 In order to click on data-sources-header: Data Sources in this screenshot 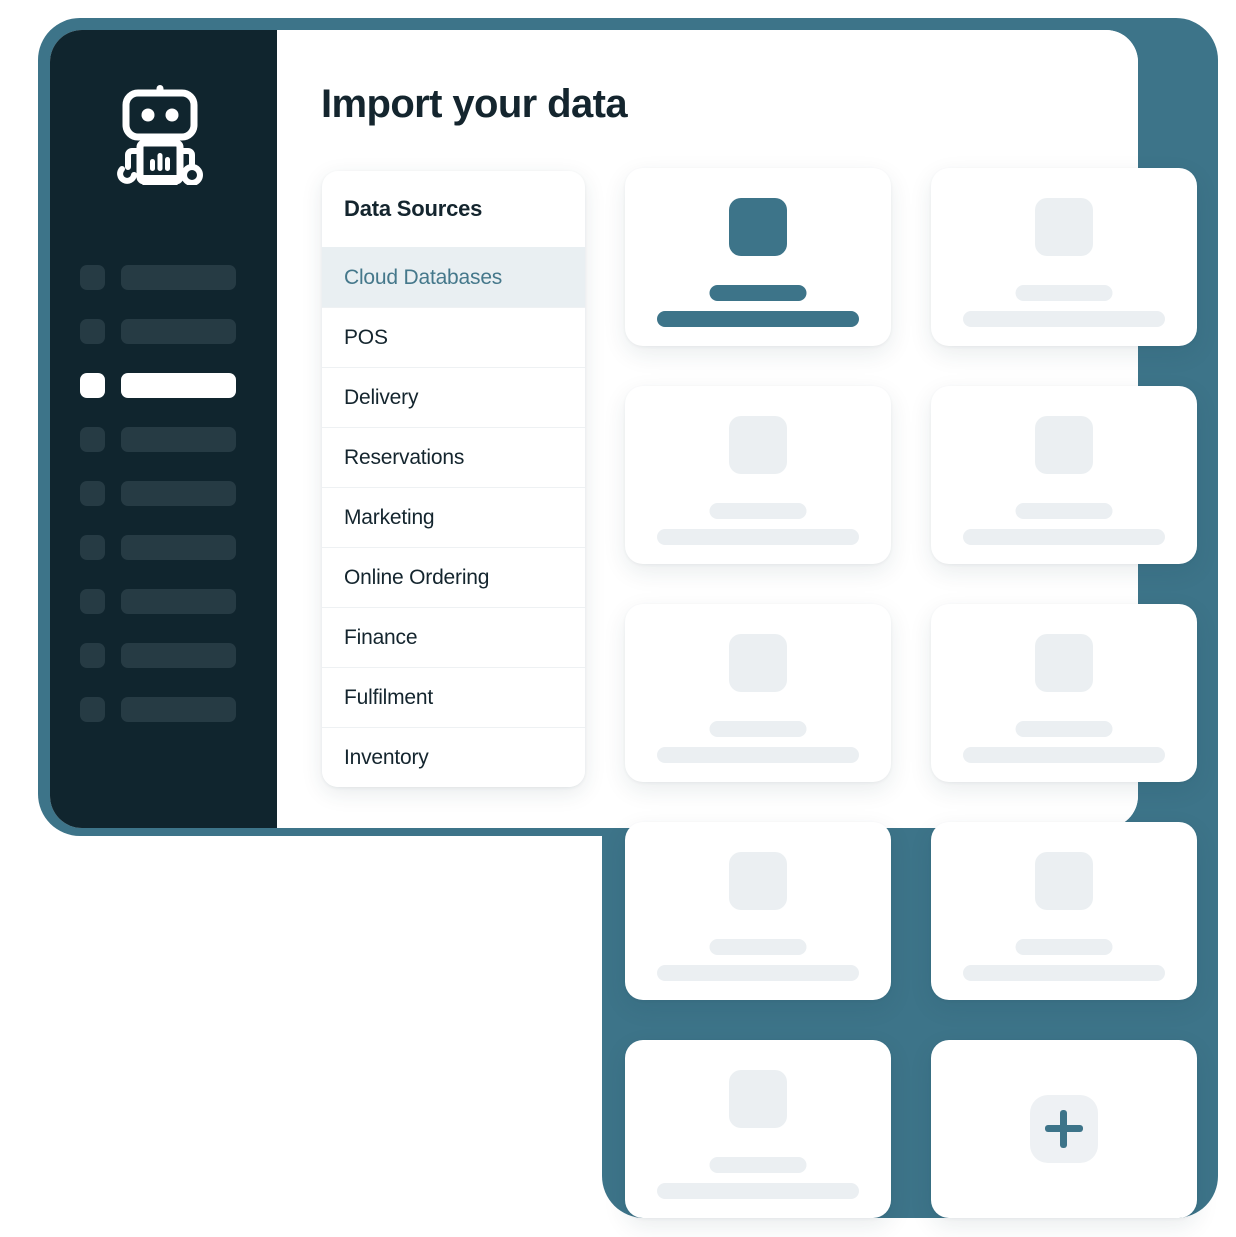, I will do `click(413, 208)`.